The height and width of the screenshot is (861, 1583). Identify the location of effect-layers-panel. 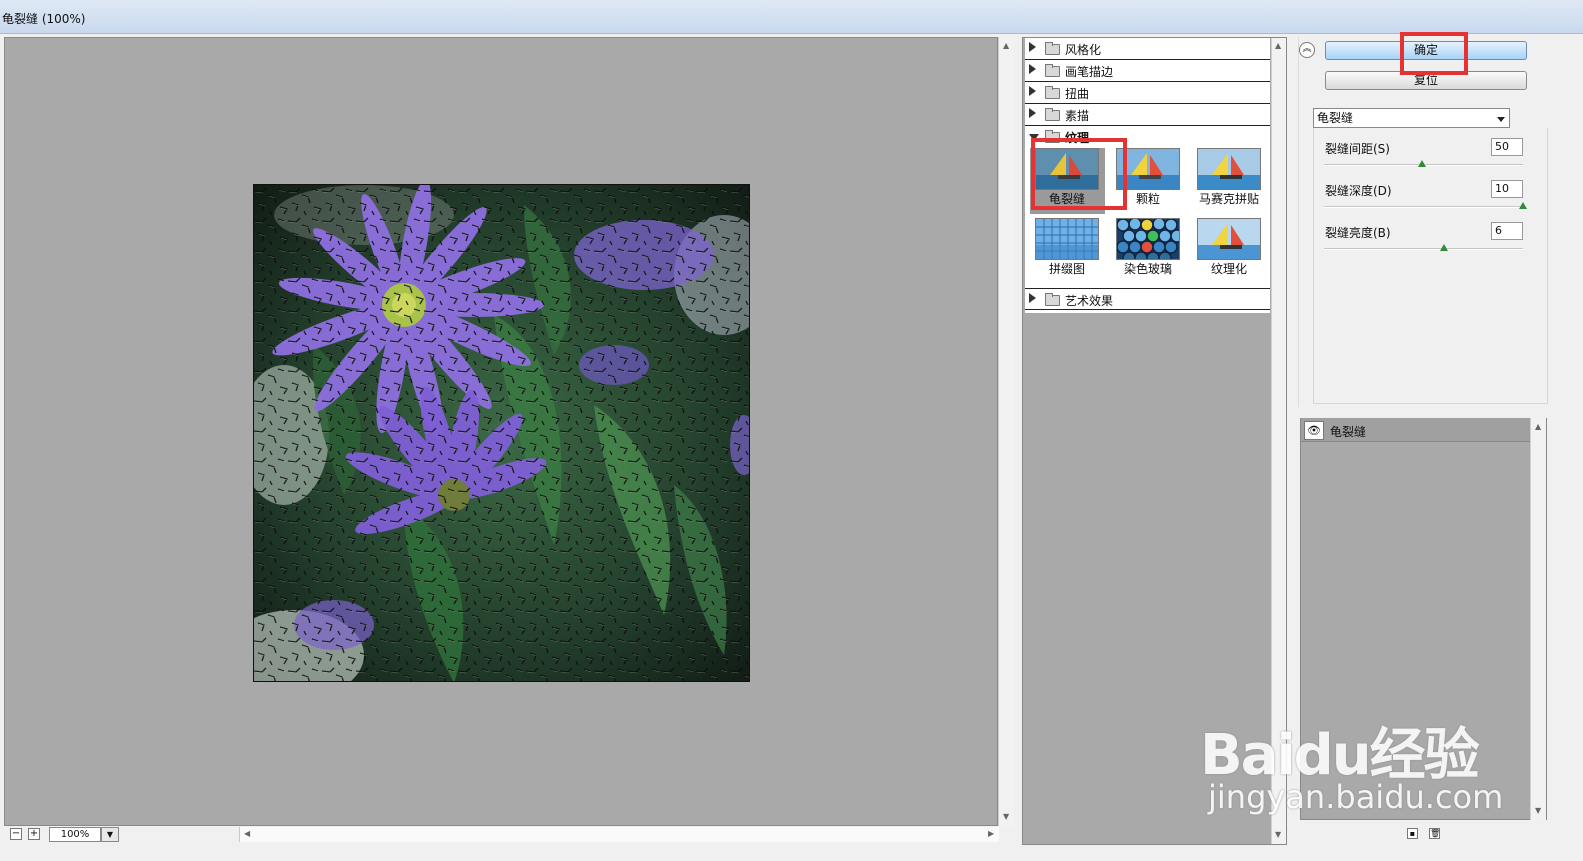
(1423, 619).